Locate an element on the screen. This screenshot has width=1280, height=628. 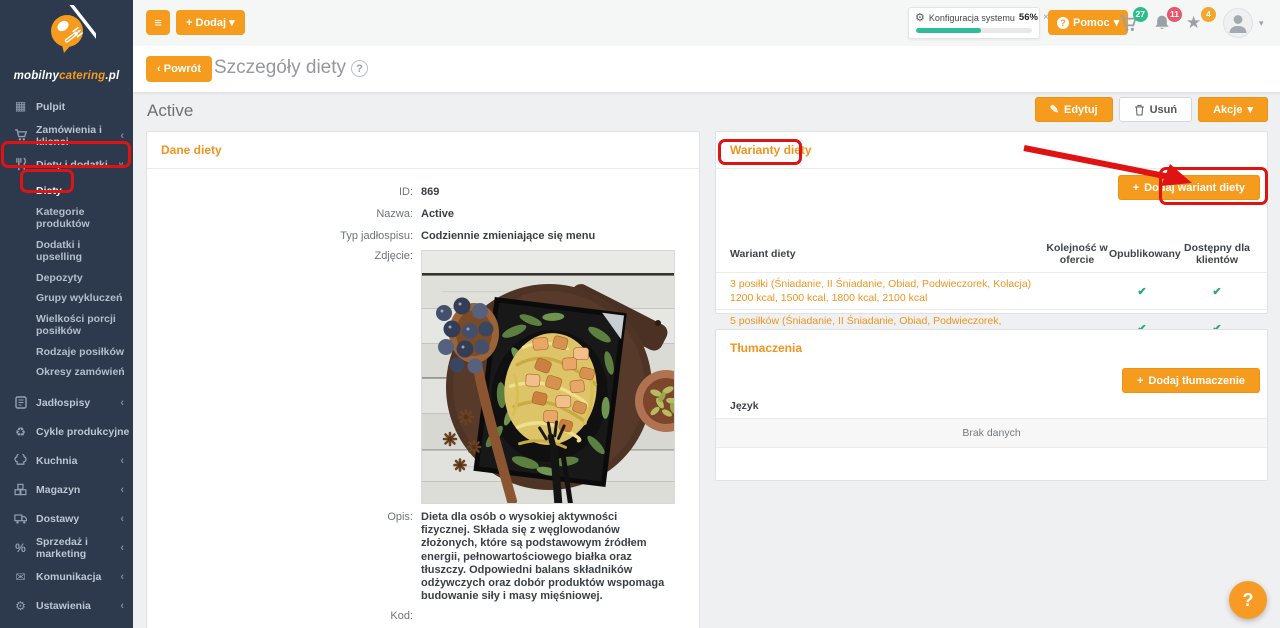
sidebar-toggle-button: ≡ is located at coordinates (158, 22).